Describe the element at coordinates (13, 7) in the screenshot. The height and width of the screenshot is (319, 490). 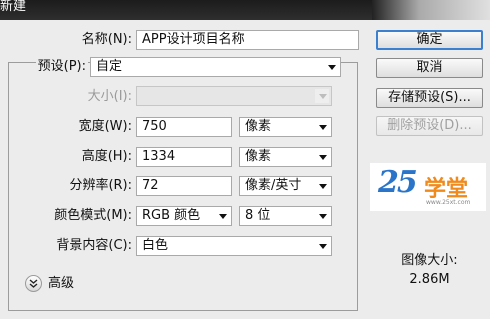
I see `dialog-title: 新建` at that location.